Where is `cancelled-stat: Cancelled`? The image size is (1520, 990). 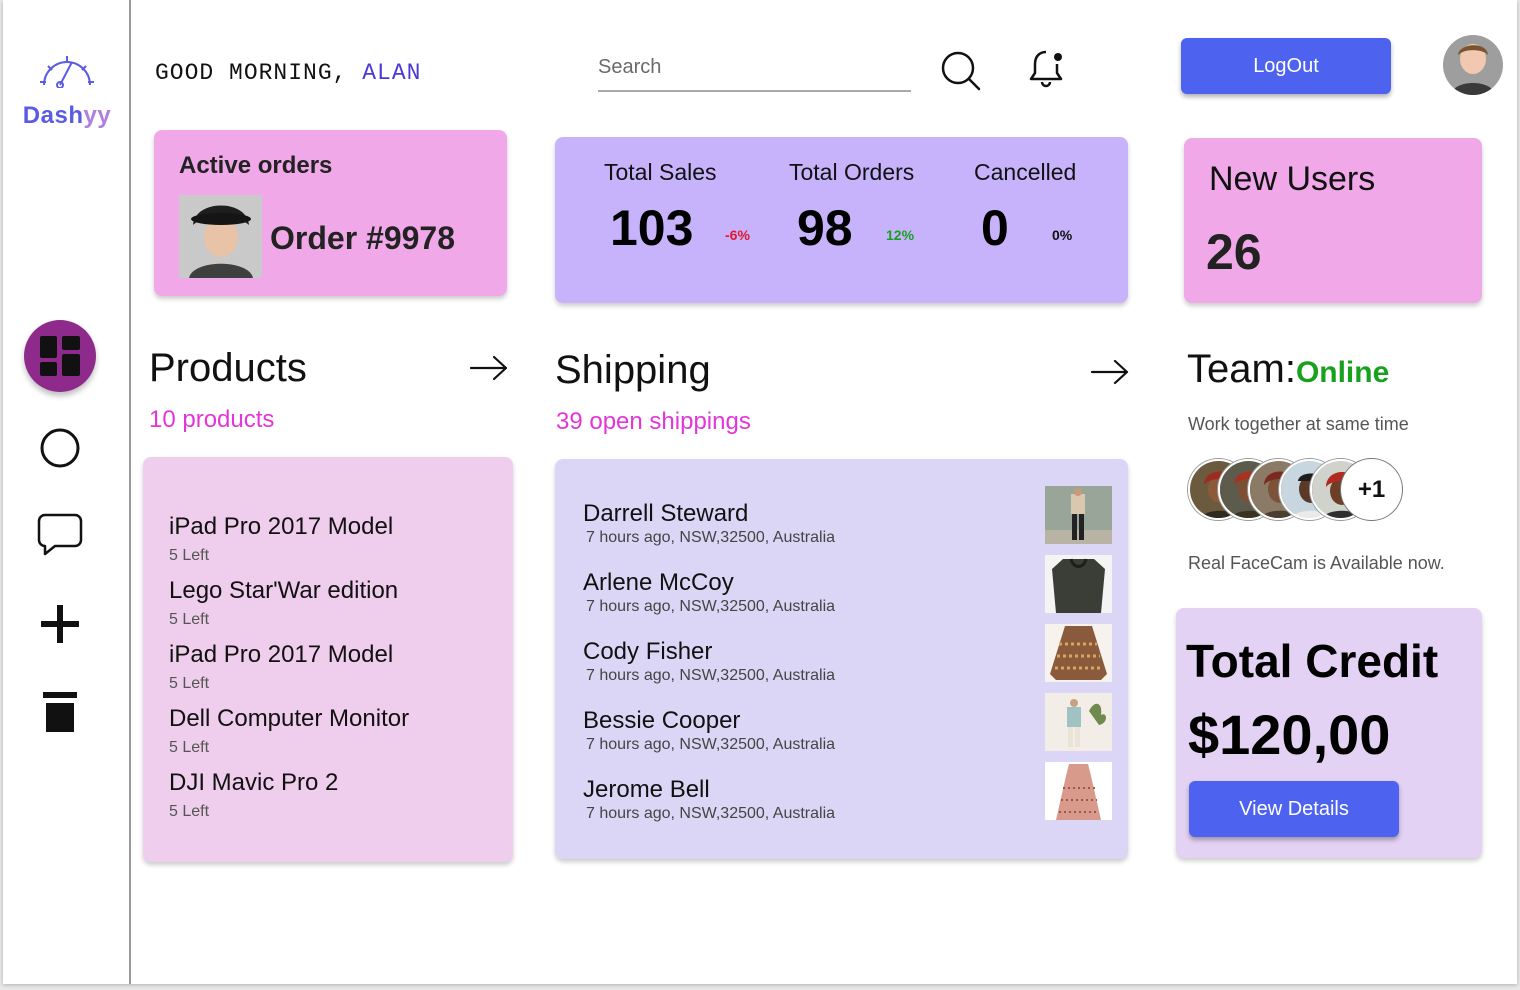
cancelled-stat: Cancelled is located at coordinates (1025, 172).